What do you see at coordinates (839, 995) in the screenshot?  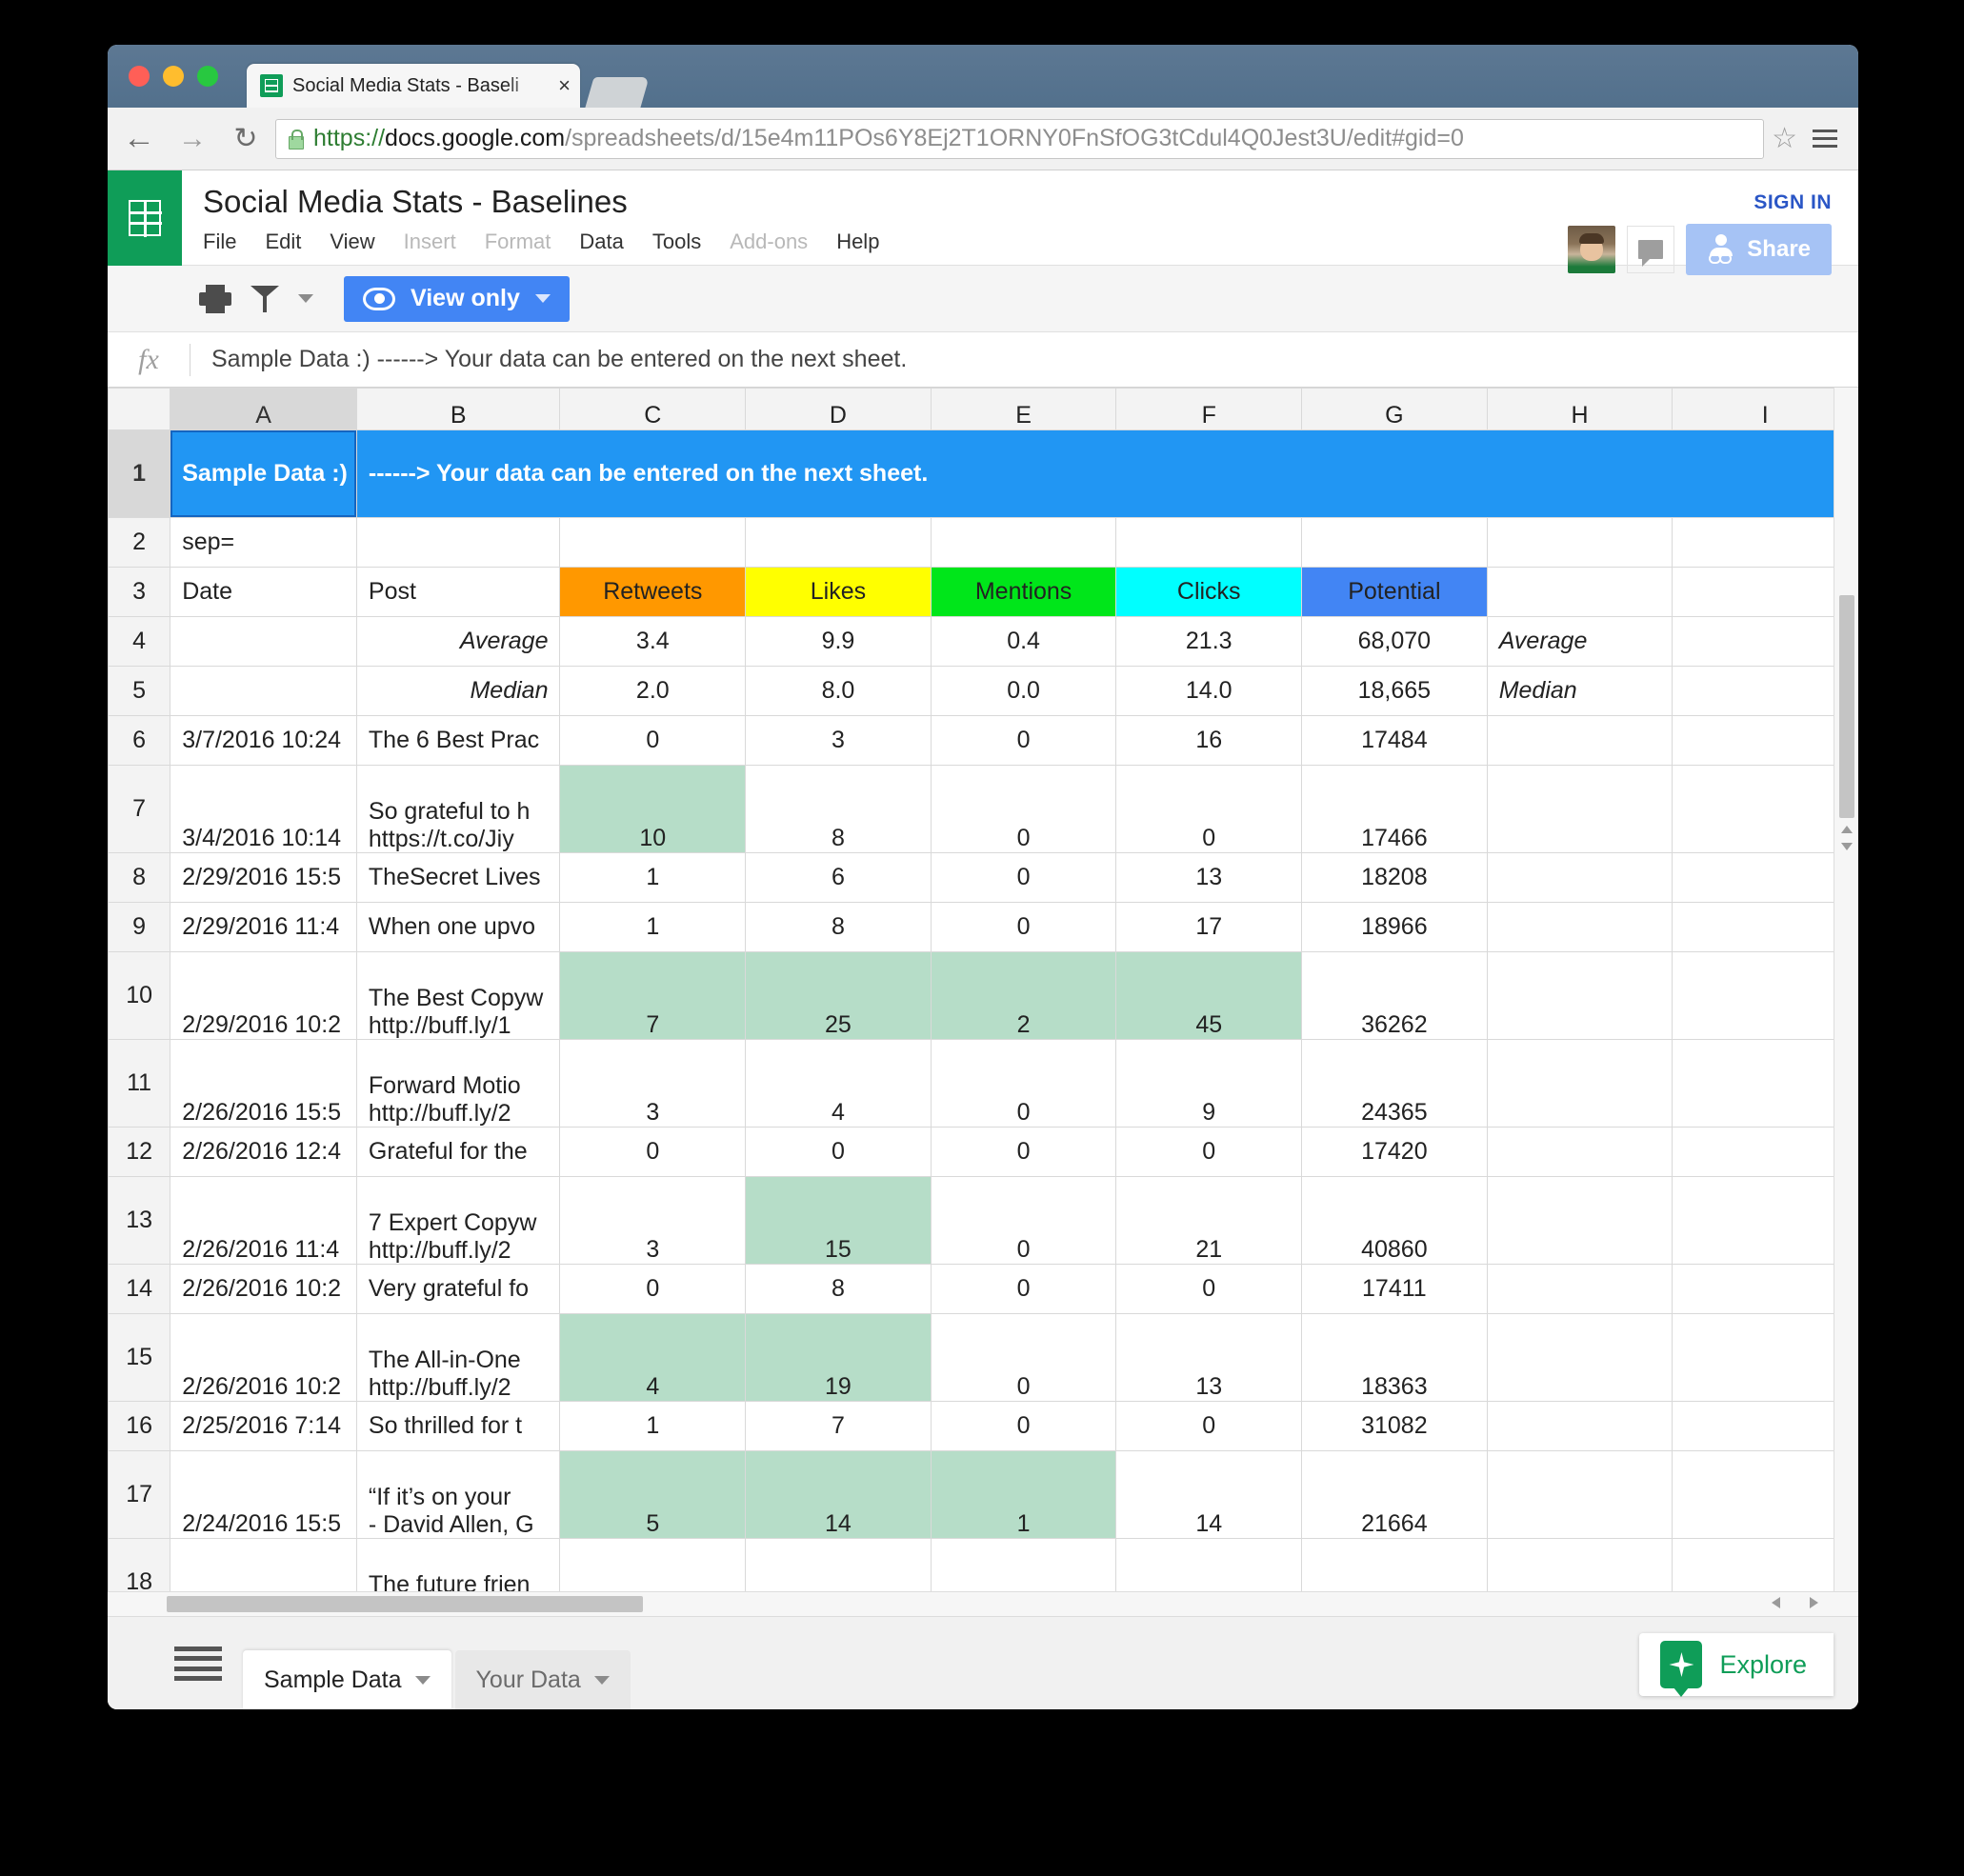 I see `cell-d10-likes: 25` at bounding box center [839, 995].